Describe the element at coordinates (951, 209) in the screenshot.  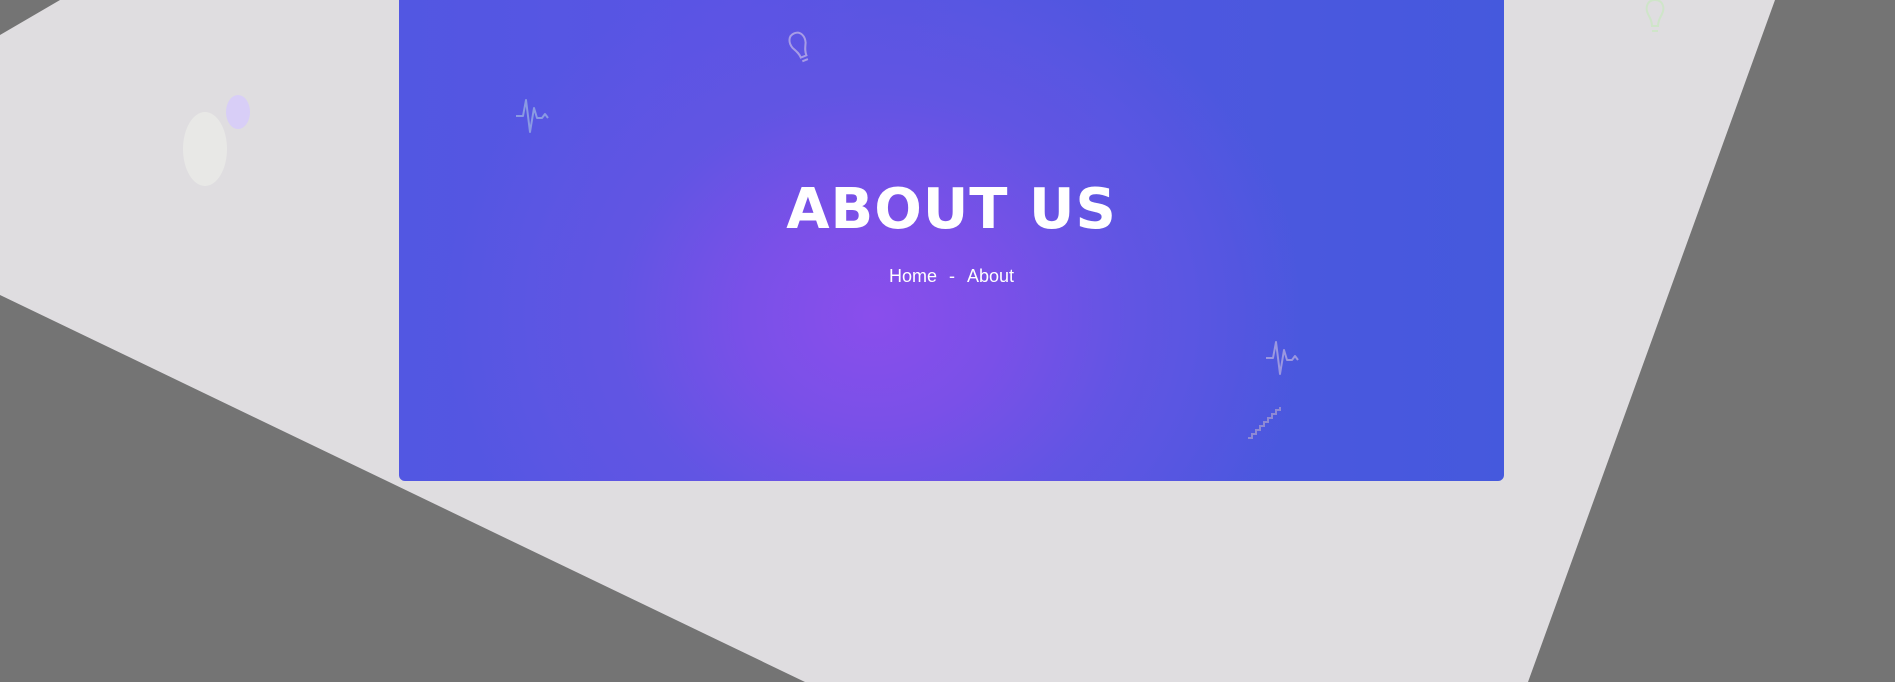
I see `page-title: ABOUT US` at that location.